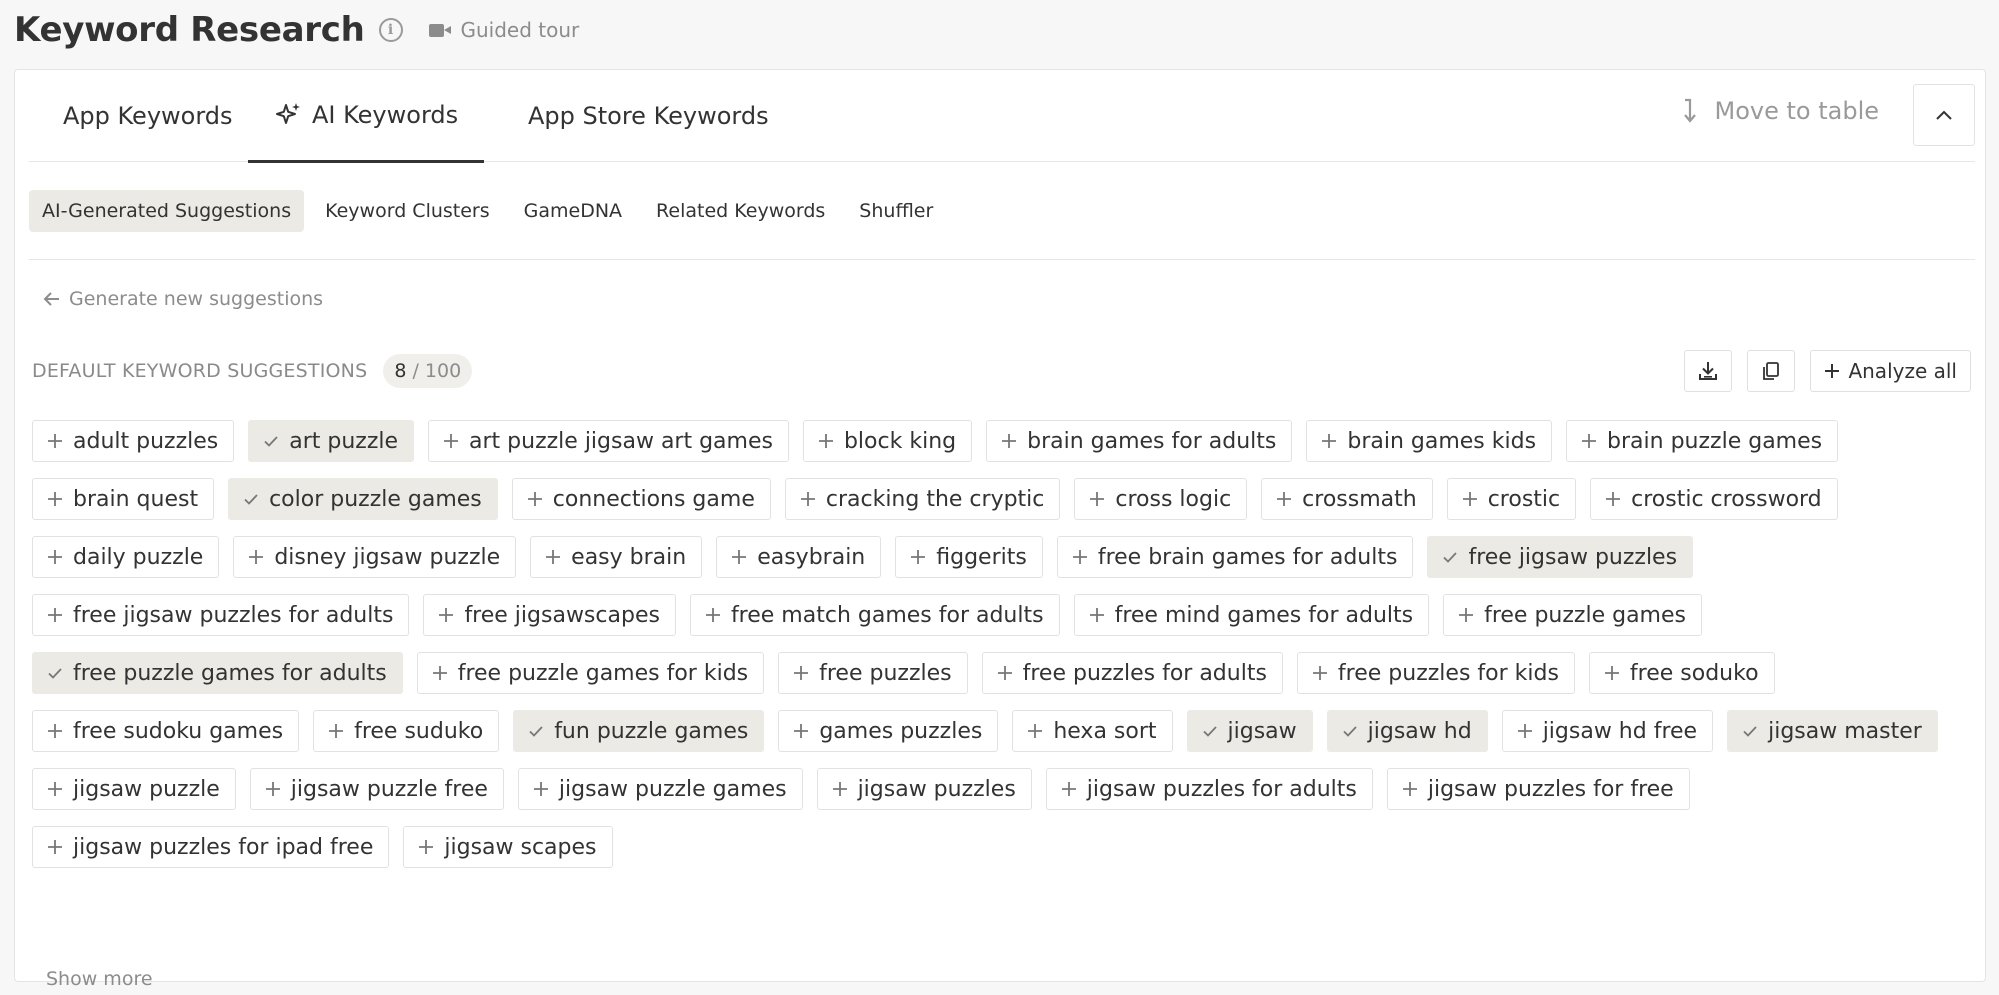  Describe the element at coordinates (1262, 731) in the screenshot. I see `keyword-label: jigsaw` at that location.